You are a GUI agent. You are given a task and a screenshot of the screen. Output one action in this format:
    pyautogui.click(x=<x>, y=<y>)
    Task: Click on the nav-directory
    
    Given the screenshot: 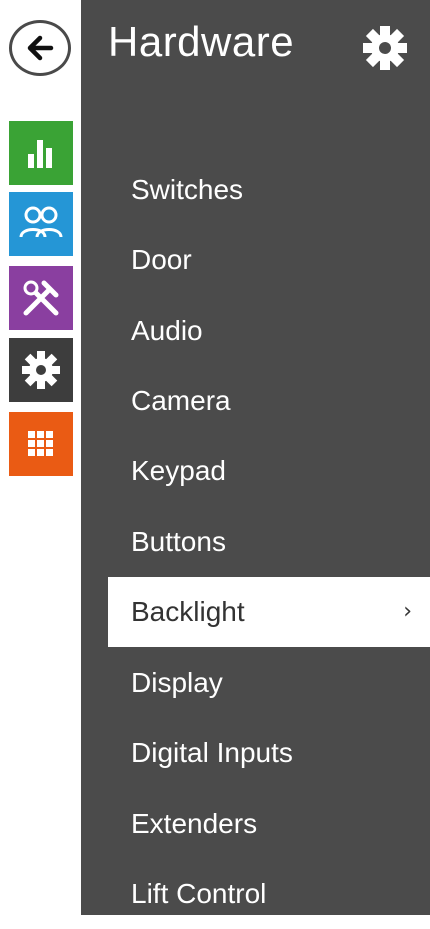 What is the action you would take?
    pyautogui.click(x=41, y=224)
    